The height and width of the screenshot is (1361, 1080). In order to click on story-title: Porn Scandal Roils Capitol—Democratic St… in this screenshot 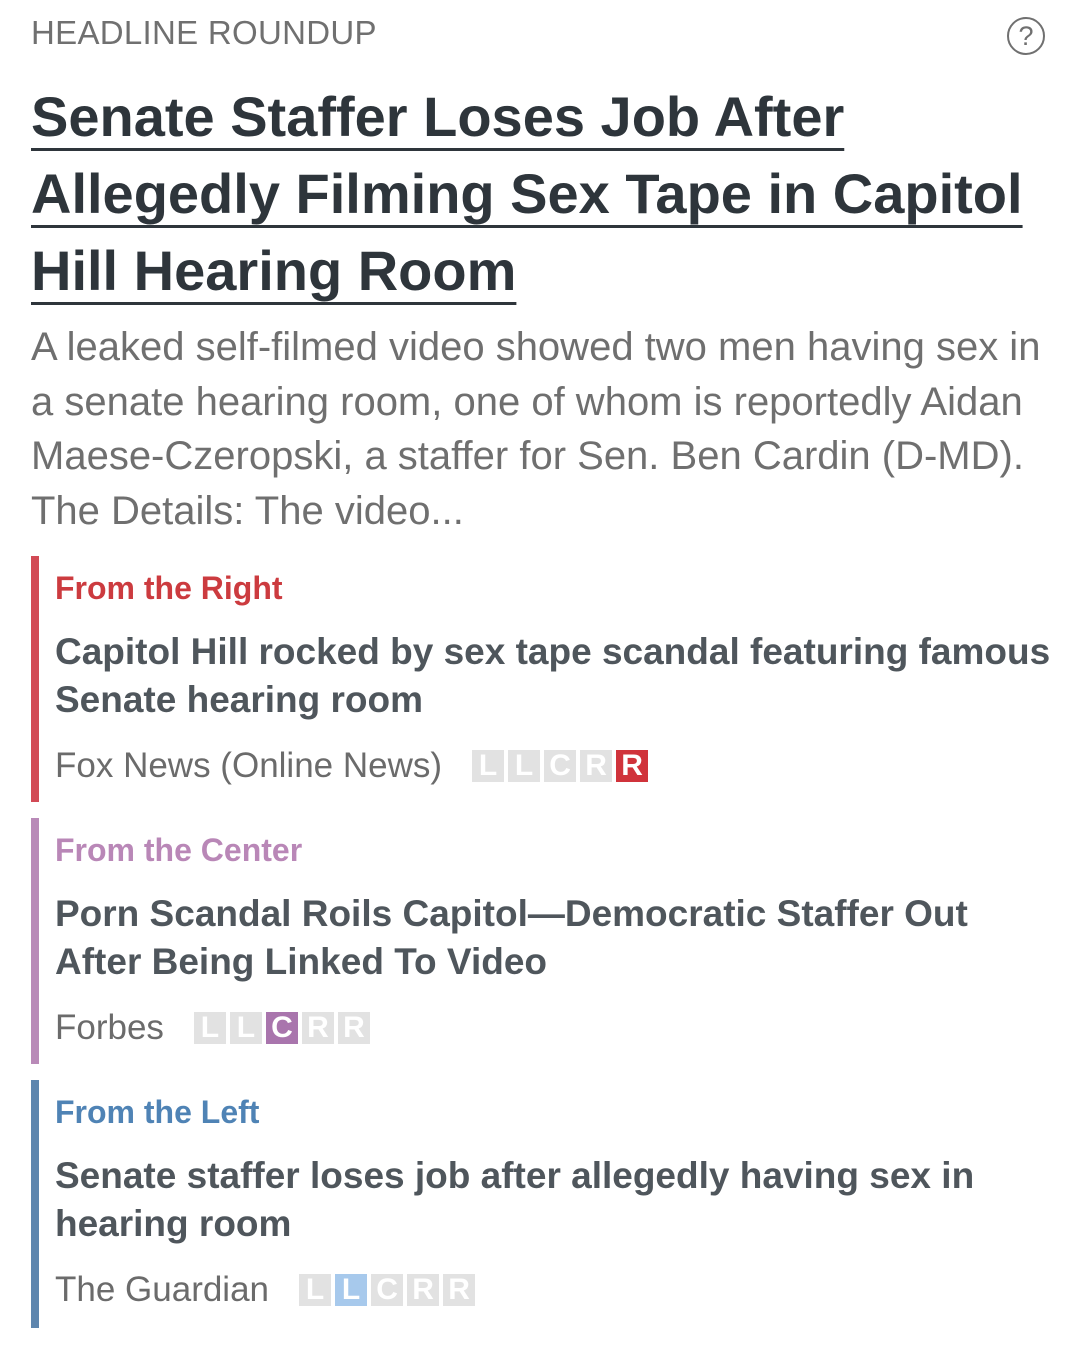, I will do `click(555, 937)`.